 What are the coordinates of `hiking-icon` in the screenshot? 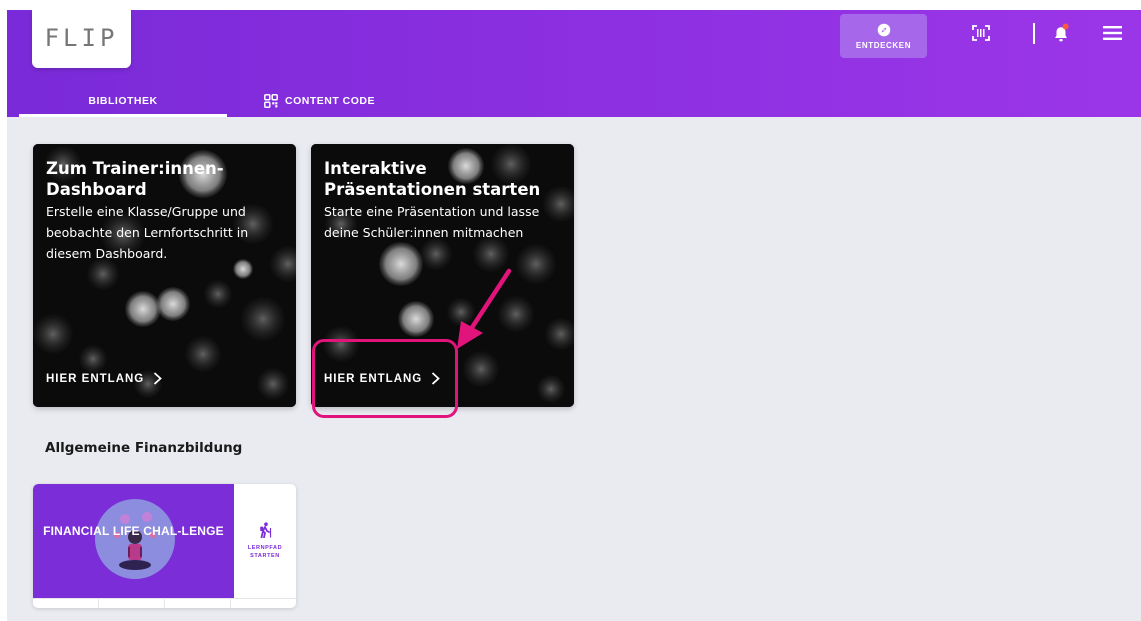 It's located at (266, 530).